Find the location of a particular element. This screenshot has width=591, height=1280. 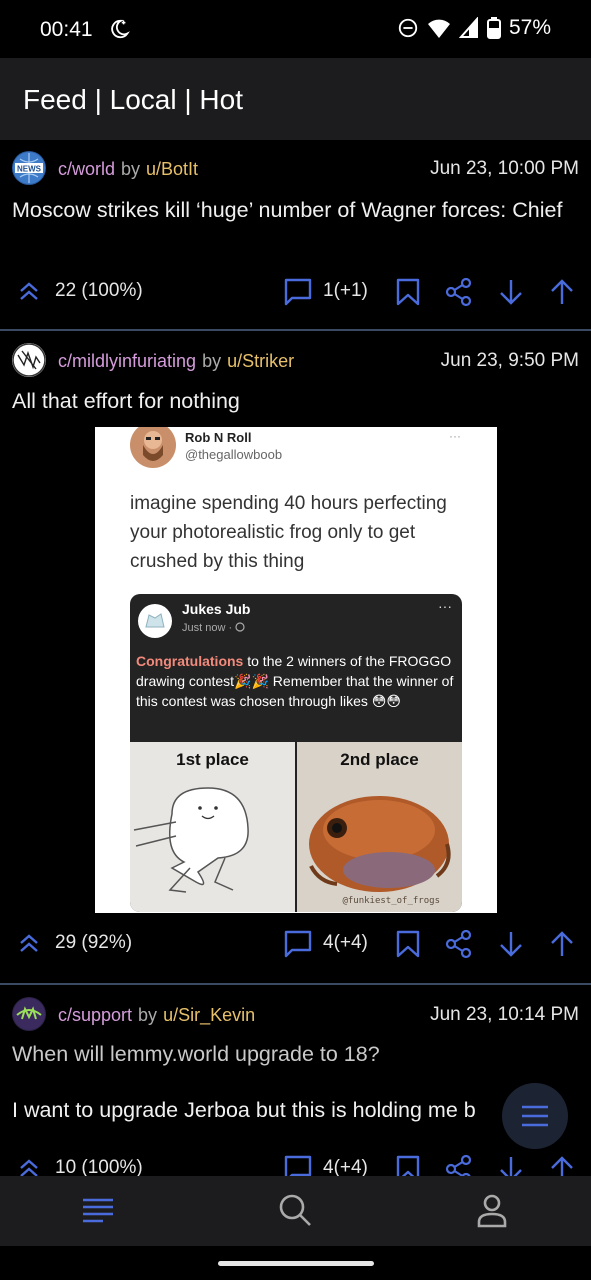

post-meta: c/mildlyinfuriating by u/Striker is located at coordinates (176, 361).